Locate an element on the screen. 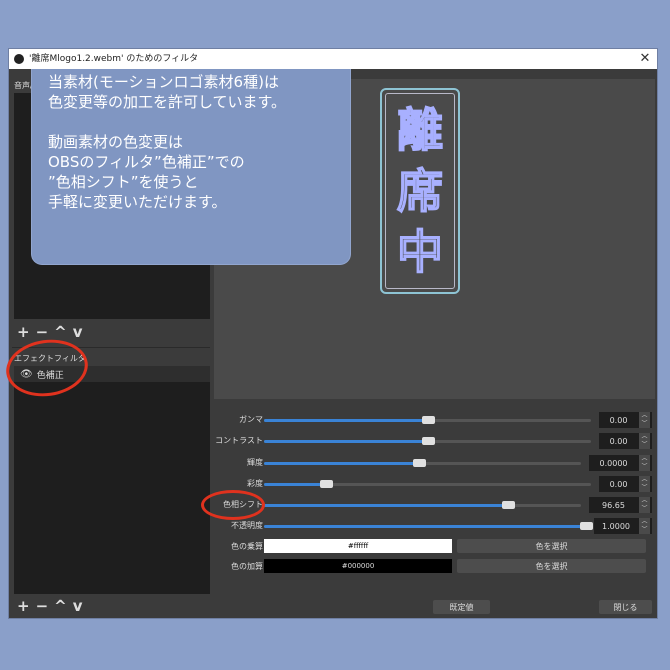 This screenshot has width=670, height=670. slider-row: コントラスト 0.00 ︿ ﹀ is located at coordinates (434, 441).